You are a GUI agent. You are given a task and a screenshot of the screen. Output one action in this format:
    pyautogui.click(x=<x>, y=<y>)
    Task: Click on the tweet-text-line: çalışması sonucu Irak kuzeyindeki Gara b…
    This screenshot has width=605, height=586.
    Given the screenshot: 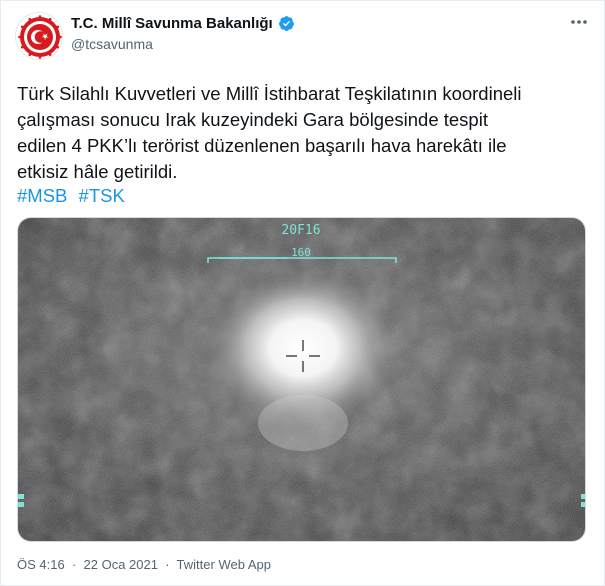 What is the action you would take?
    pyautogui.click(x=252, y=119)
    